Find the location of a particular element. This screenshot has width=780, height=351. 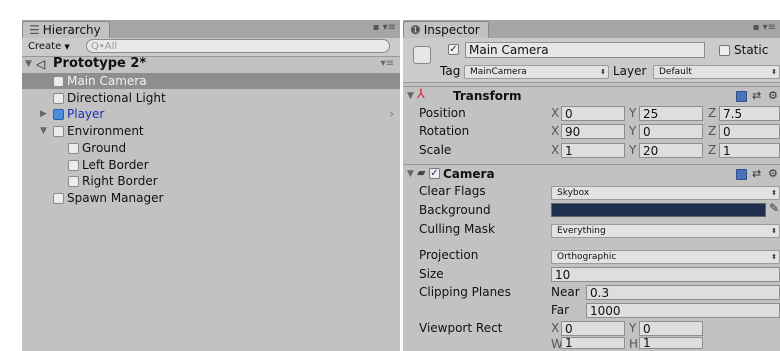

tab-hierarchy: ☰ Hierarchy is located at coordinates (66, 30).